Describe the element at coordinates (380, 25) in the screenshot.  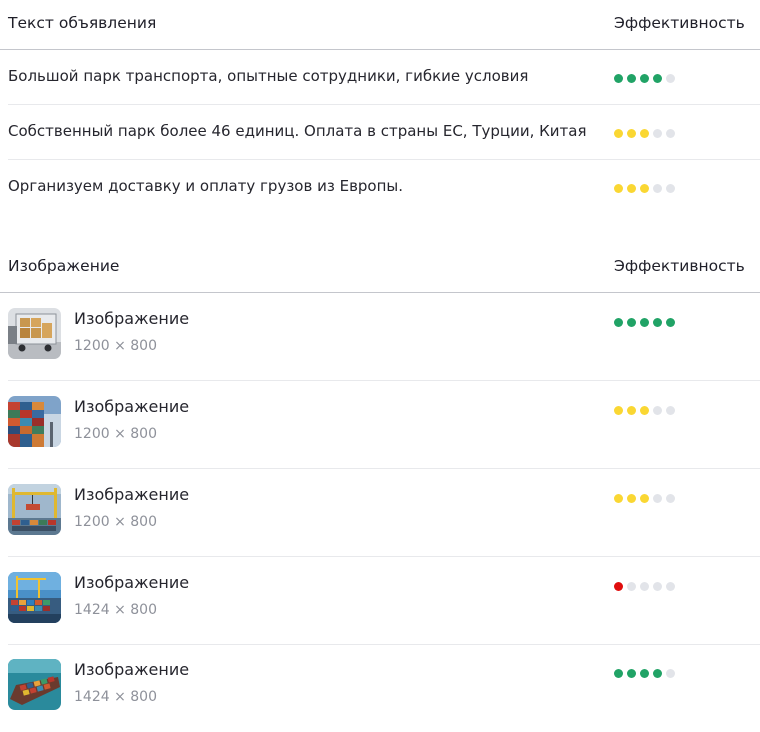
I see `text-section-header: Текст объявления Эффективность` at that location.